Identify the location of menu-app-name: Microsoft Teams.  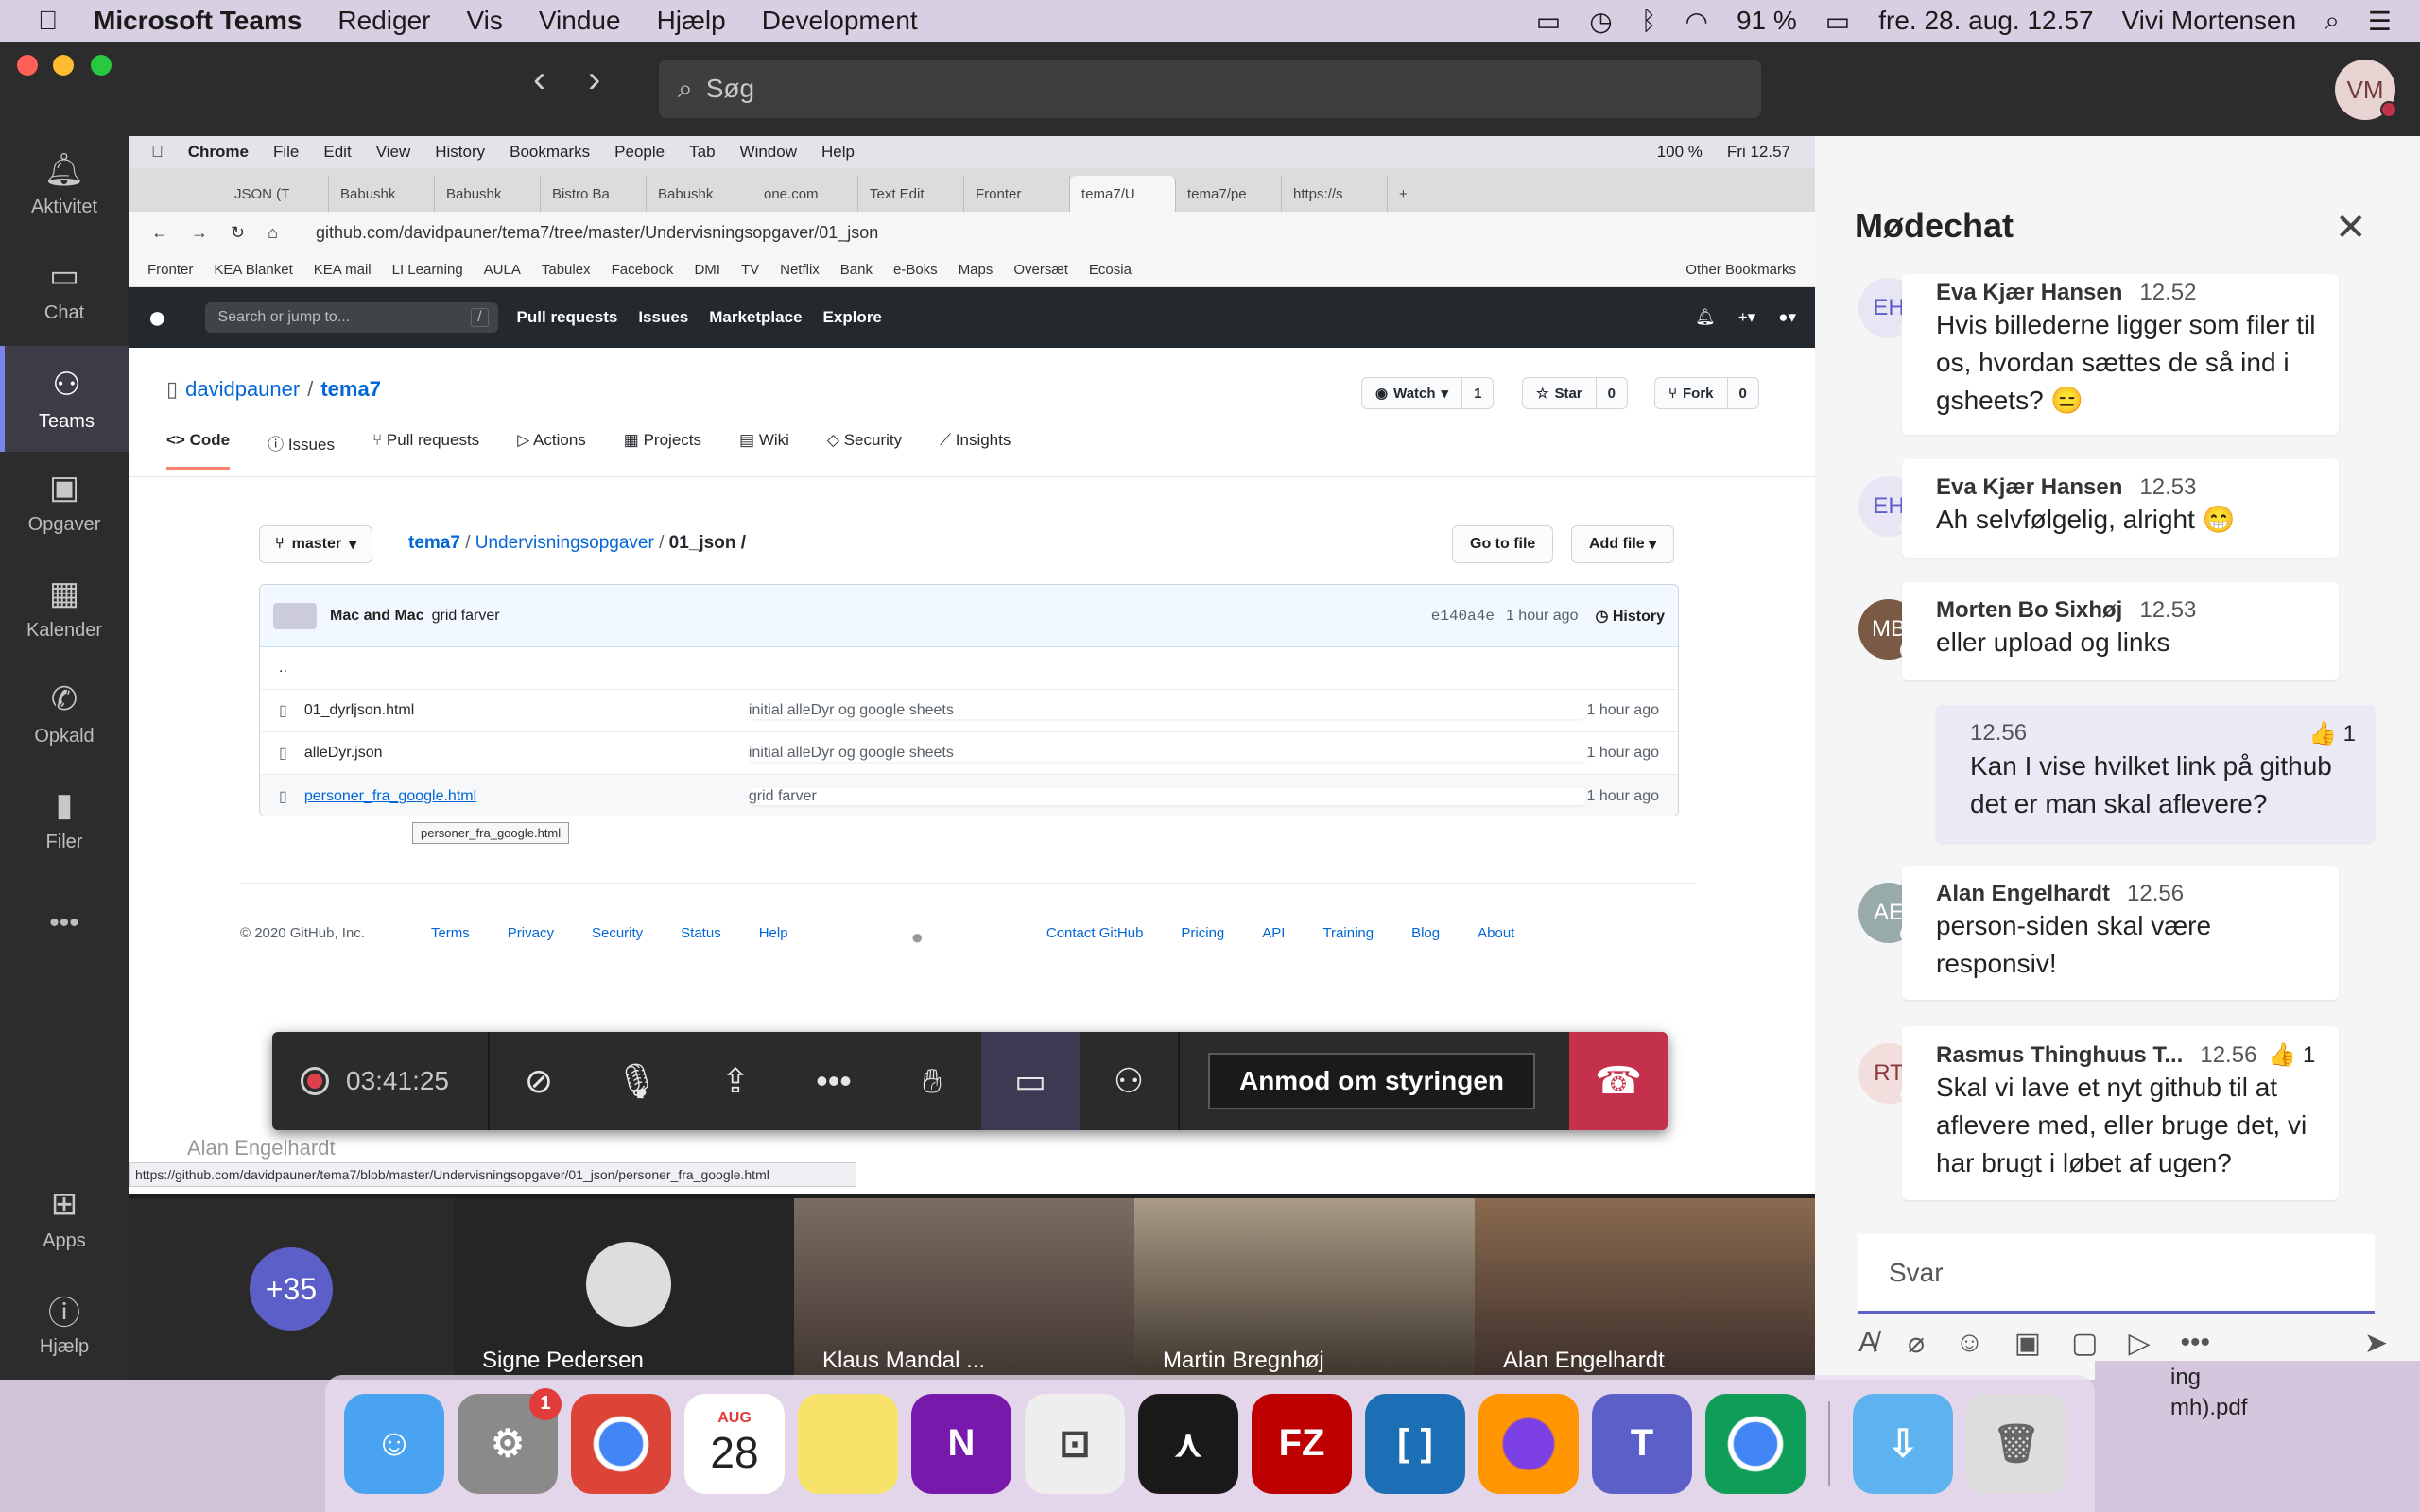
(198, 21).